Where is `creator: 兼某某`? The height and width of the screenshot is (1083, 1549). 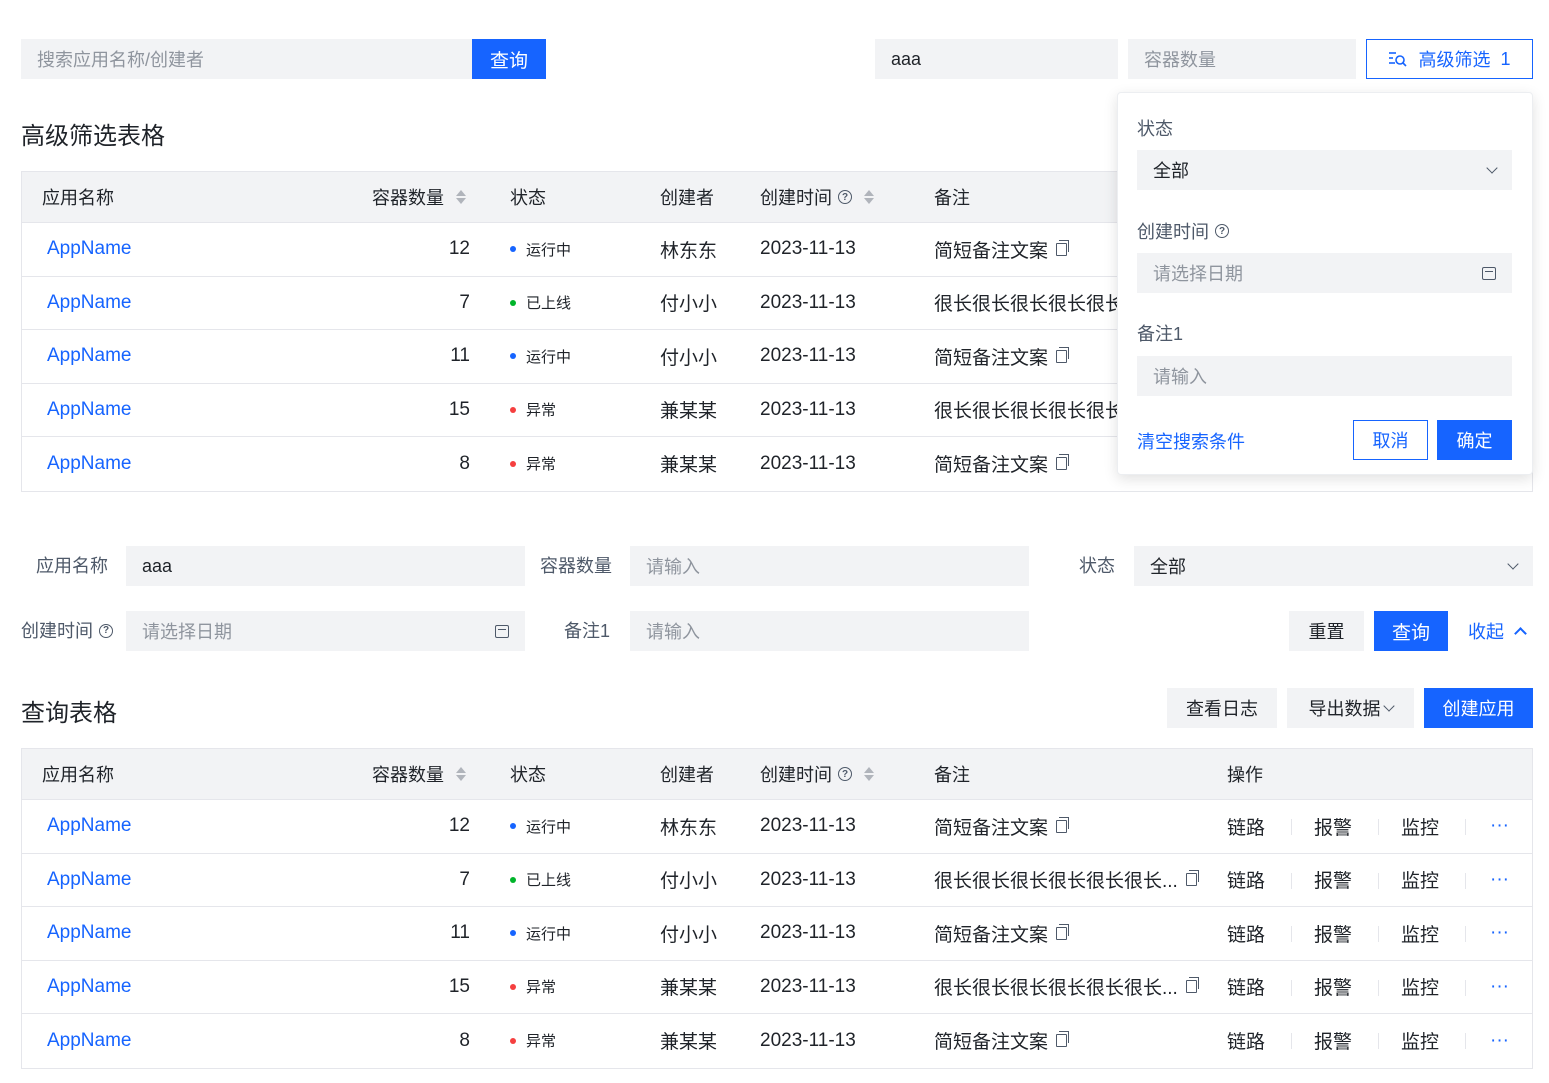 creator: 兼某某 is located at coordinates (689, 989).